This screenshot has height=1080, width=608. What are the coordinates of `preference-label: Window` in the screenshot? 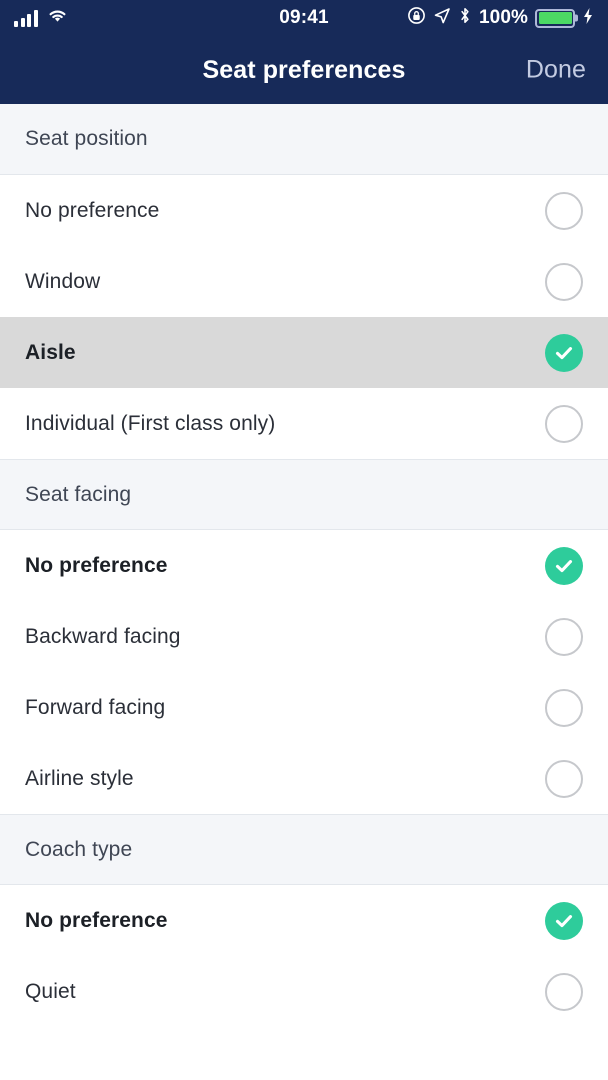 It's located at (63, 281).